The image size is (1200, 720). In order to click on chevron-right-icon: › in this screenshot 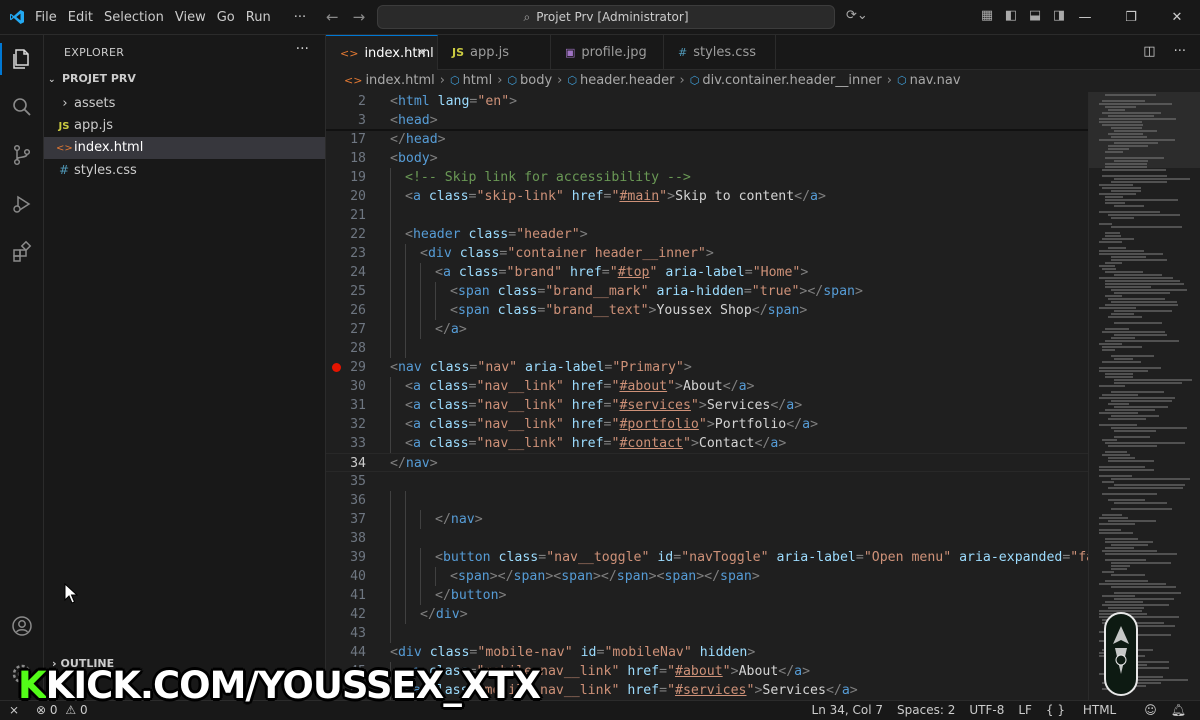, I will do `click(889, 80)`.